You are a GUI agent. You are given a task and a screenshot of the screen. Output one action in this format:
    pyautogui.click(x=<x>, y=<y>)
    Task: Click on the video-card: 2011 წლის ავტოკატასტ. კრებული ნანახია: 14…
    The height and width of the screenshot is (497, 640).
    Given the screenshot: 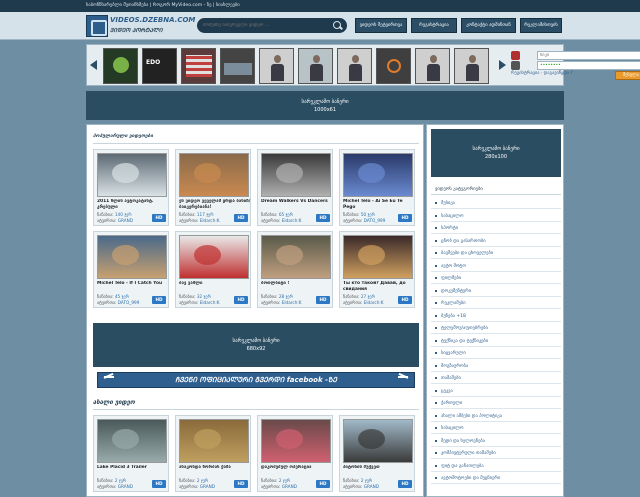 What is the action you would take?
    pyautogui.click(x=131, y=187)
    